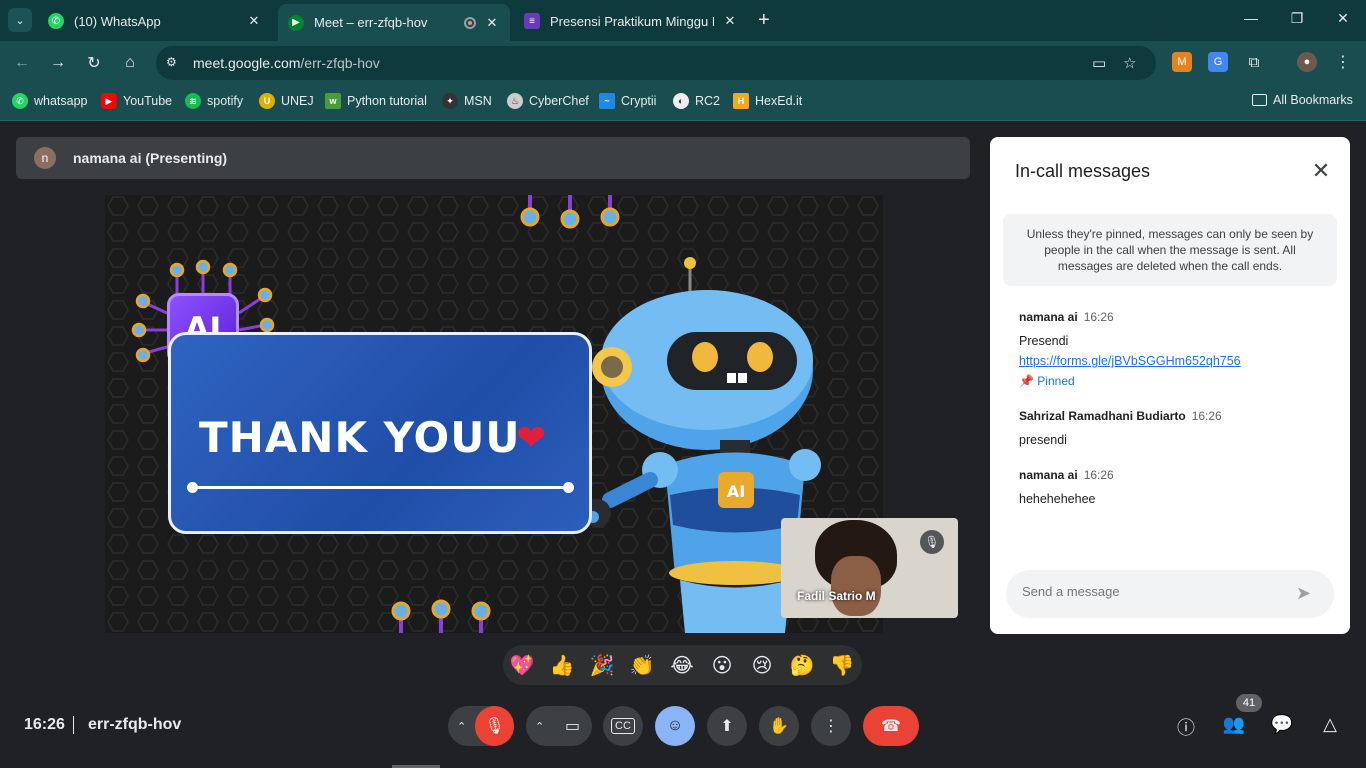  What do you see at coordinates (656, 63) in the screenshot?
I see `address-bar: ⚙ meet.google.com/err-zfqb-hov ▭ ☆` at bounding box center [656, 63].